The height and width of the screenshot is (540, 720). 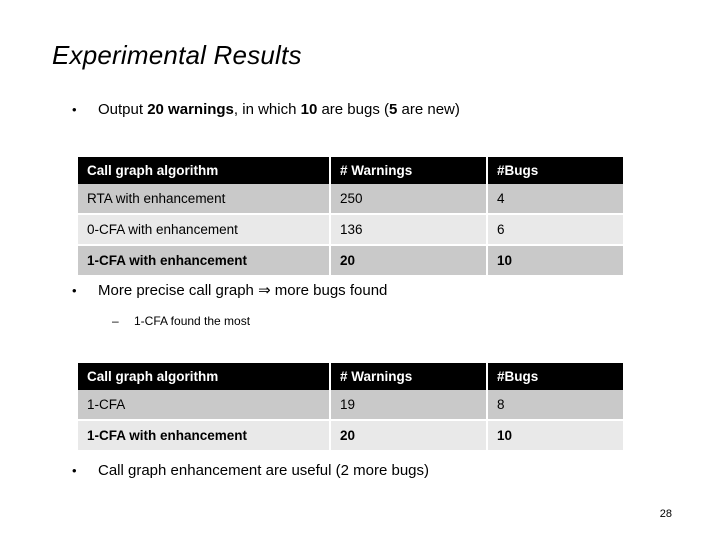 I want to click on table-row: 0-CFA with enhancement 136 6, so click(x=350, y=229).